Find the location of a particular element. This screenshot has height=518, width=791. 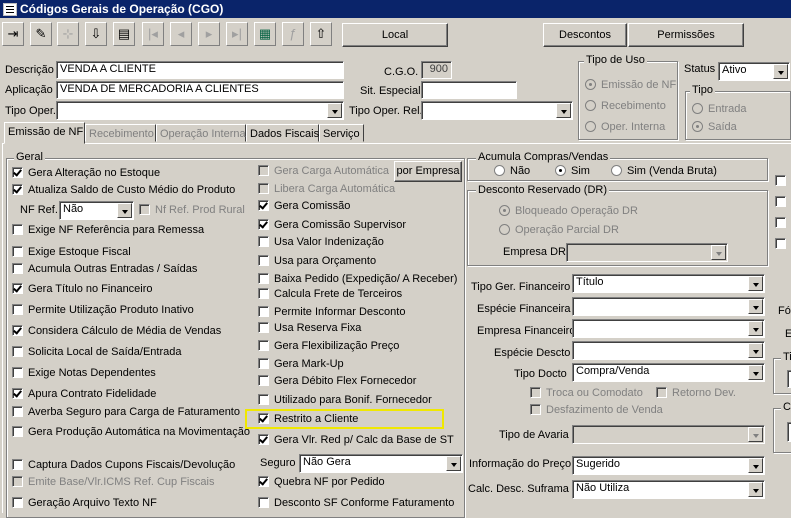

chk-solicita-local: Solicita Local de Saída/Entrada is located at coordinates (97, 352).